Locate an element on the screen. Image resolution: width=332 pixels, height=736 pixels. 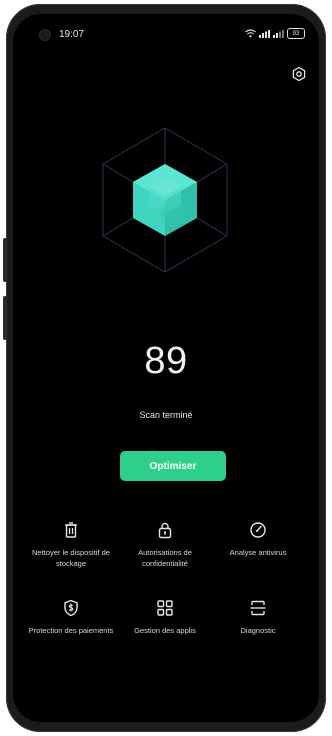
wifi-icon is located at coordinates (250, 33).